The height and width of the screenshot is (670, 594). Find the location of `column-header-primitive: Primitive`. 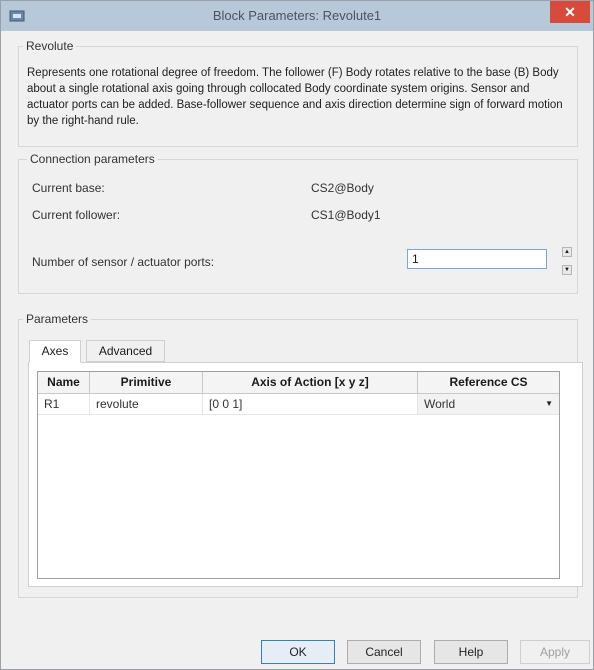

column-header-primitive: Primitive is located at coordinates (146, 383).